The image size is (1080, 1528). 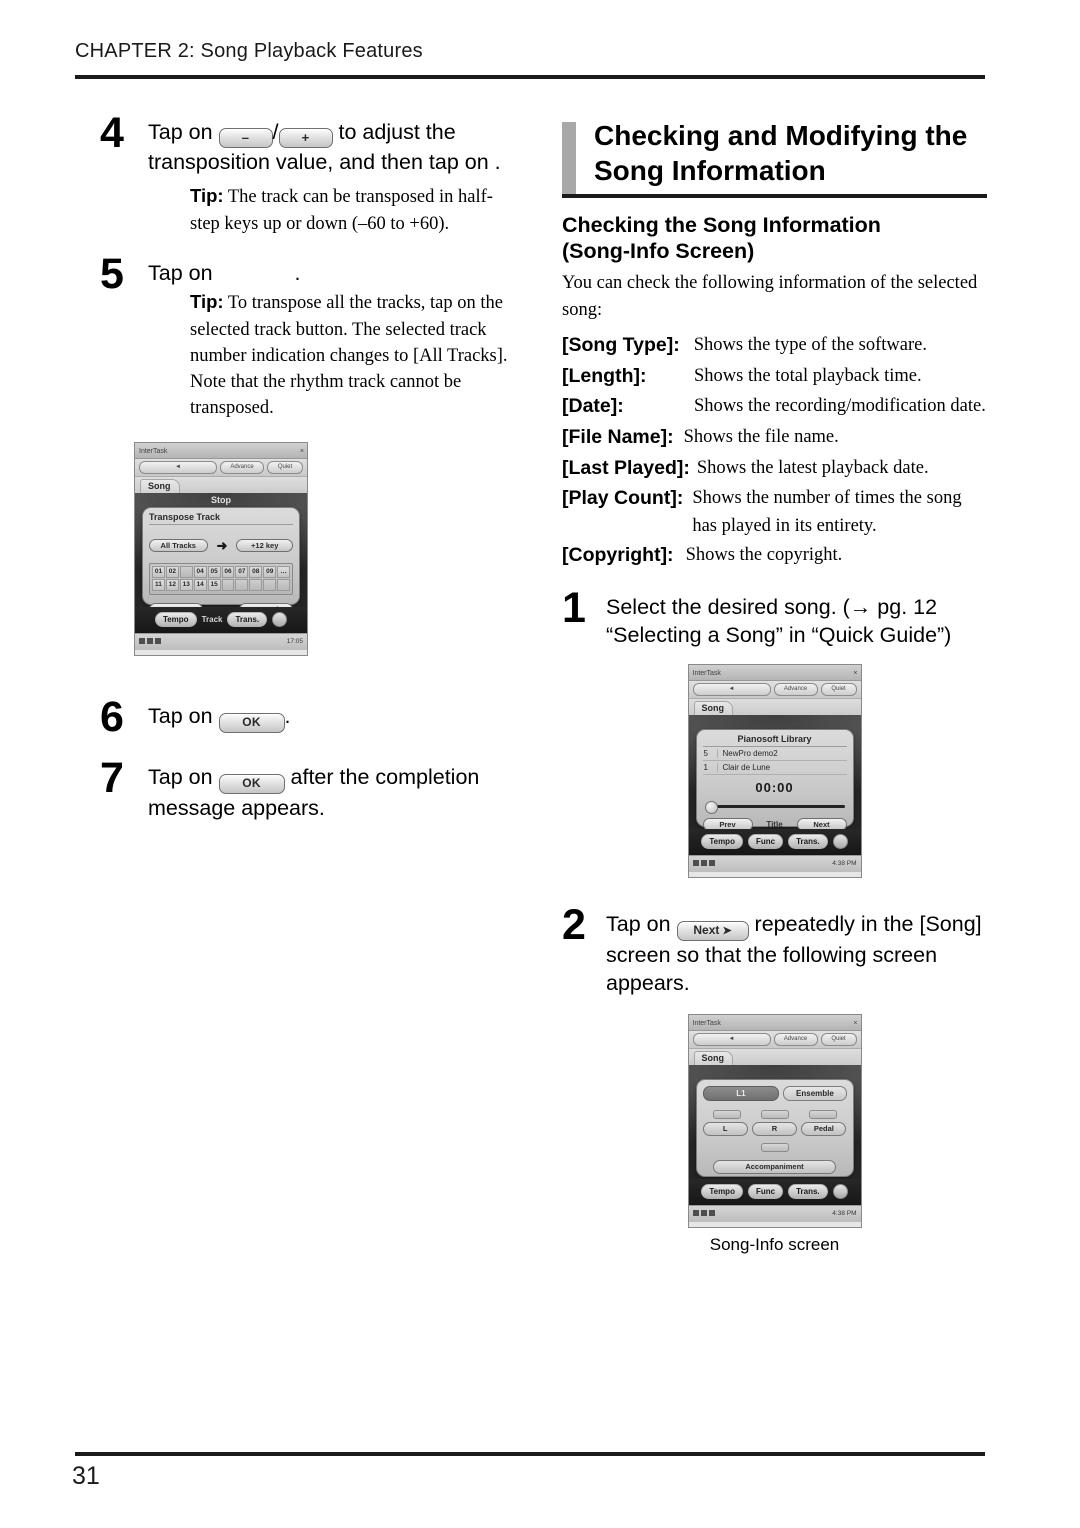 What do you see at coordinates (264, 546) in the screenshot?
I see `transpose-value-pill: +12 key` at bounding box center [264, 546].